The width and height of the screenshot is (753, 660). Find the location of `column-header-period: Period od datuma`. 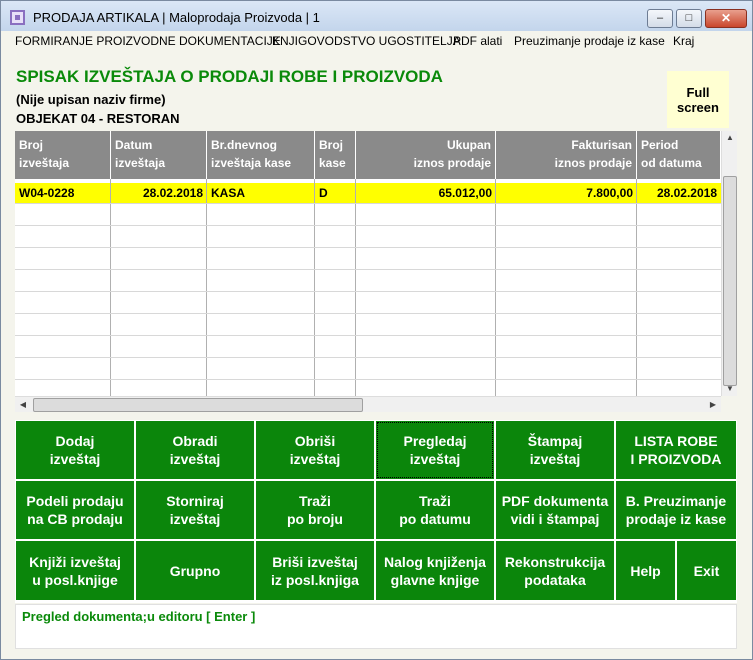

column-header-period: Period od datuma is located at coordinates (679, 155).